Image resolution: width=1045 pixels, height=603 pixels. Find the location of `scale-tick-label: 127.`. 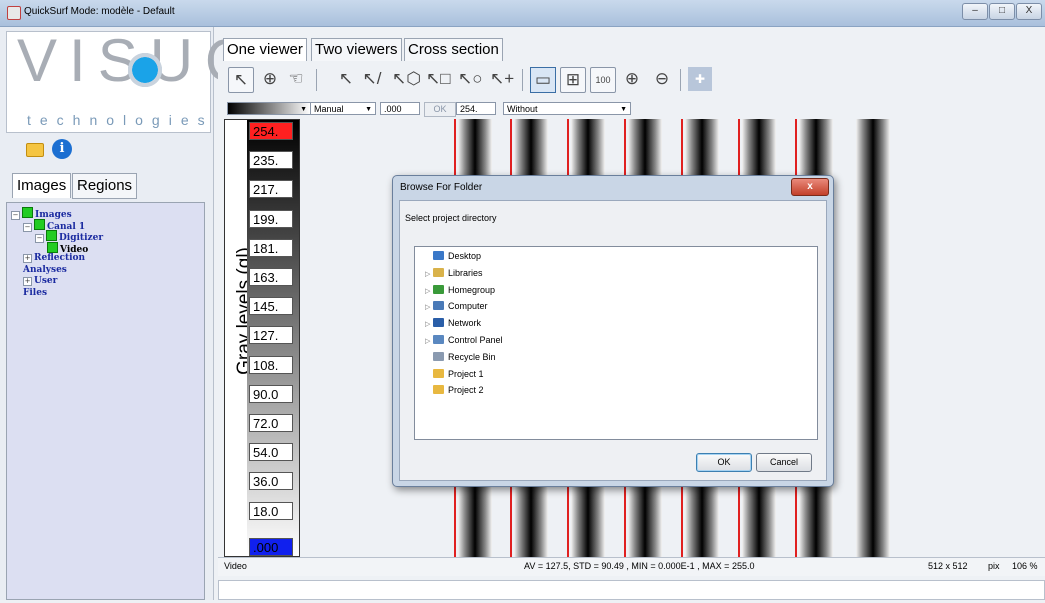

scale-tick-label: 127. is located at coordinates (271, 335).